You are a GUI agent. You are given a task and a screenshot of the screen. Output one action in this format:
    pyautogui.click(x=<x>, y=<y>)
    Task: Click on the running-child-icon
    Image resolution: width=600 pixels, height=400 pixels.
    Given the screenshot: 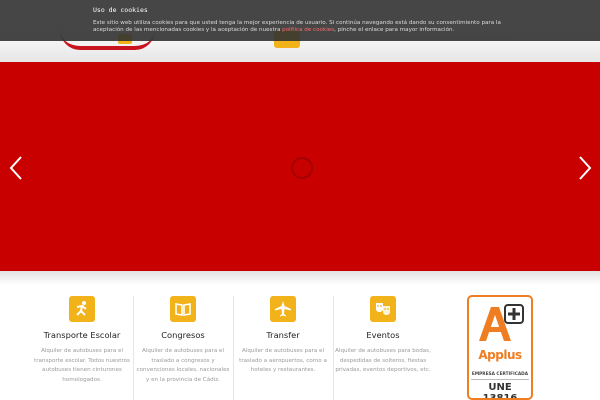 What is the action you would take?
    pyautogui.click(x=82, y=309)
    